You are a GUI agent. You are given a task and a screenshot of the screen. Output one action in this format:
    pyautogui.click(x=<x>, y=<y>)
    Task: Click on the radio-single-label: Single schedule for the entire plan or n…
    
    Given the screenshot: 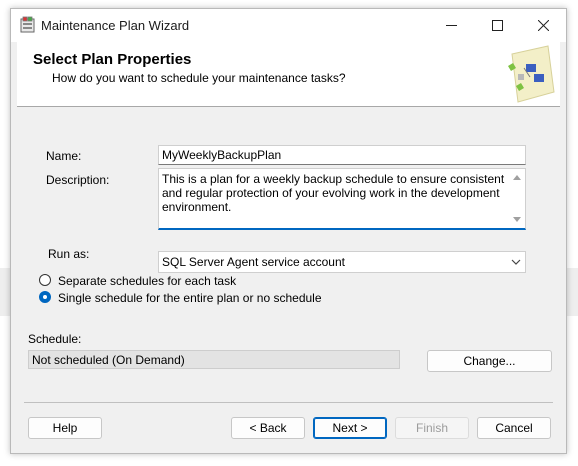 What is the action you would take?
    pyautogui.click(x=190, y=298)
    